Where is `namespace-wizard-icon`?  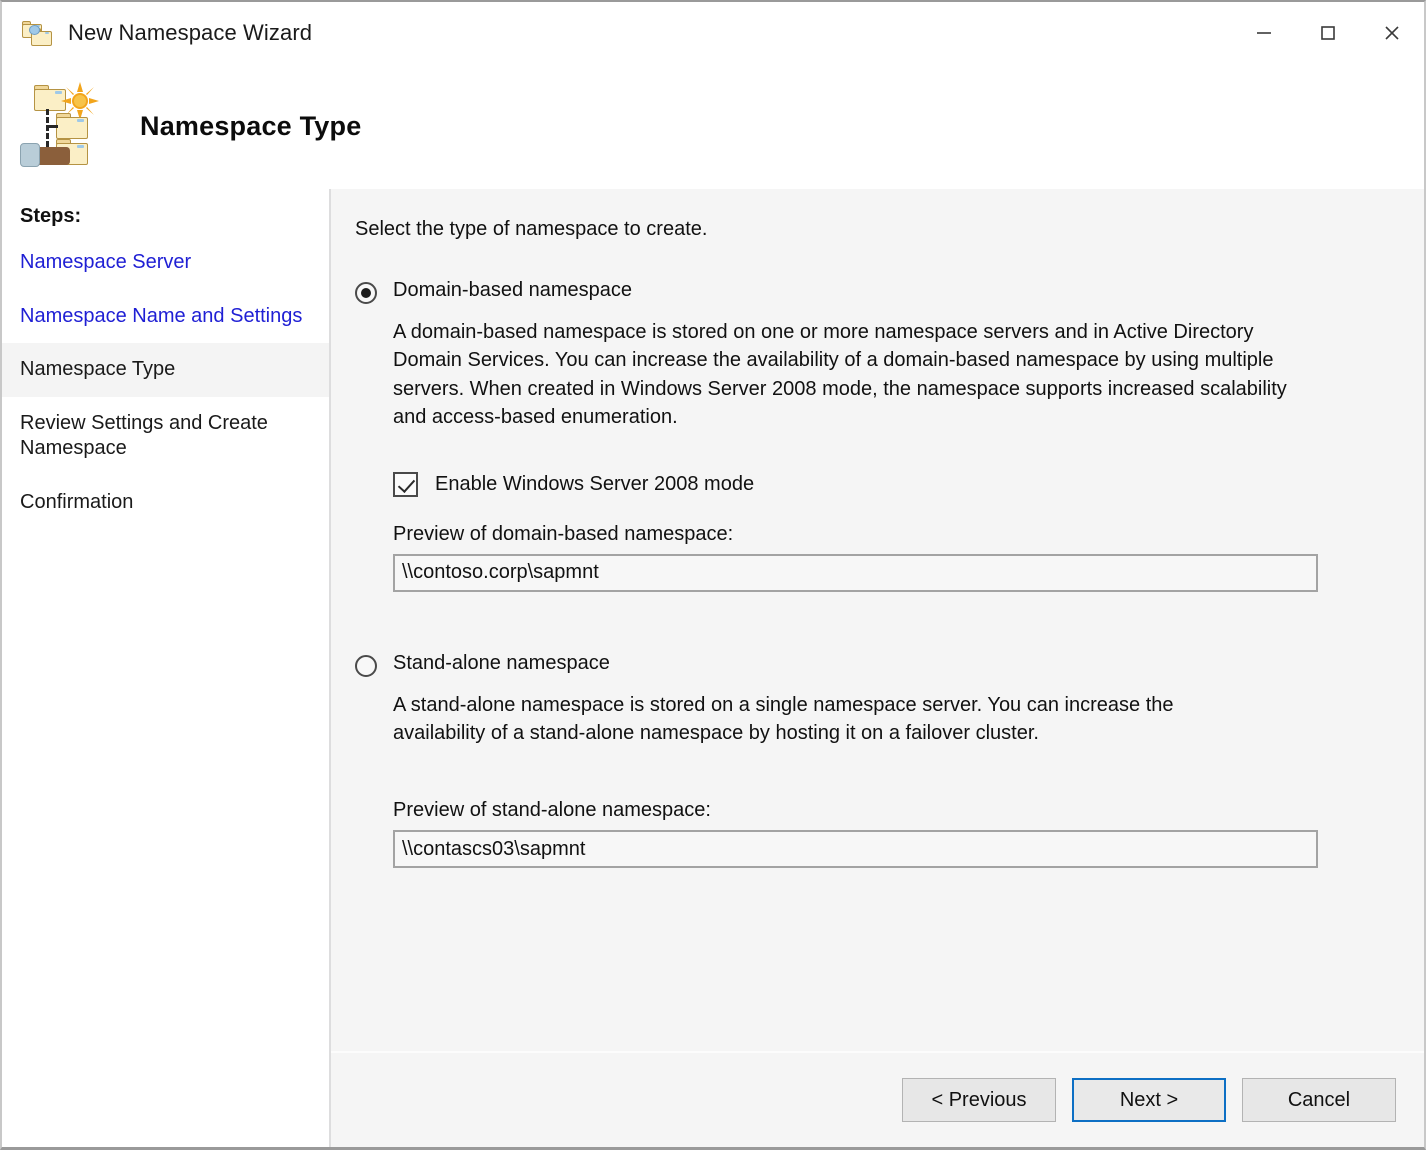
namespace-wizard-icon is located at coordinates (38, 33).